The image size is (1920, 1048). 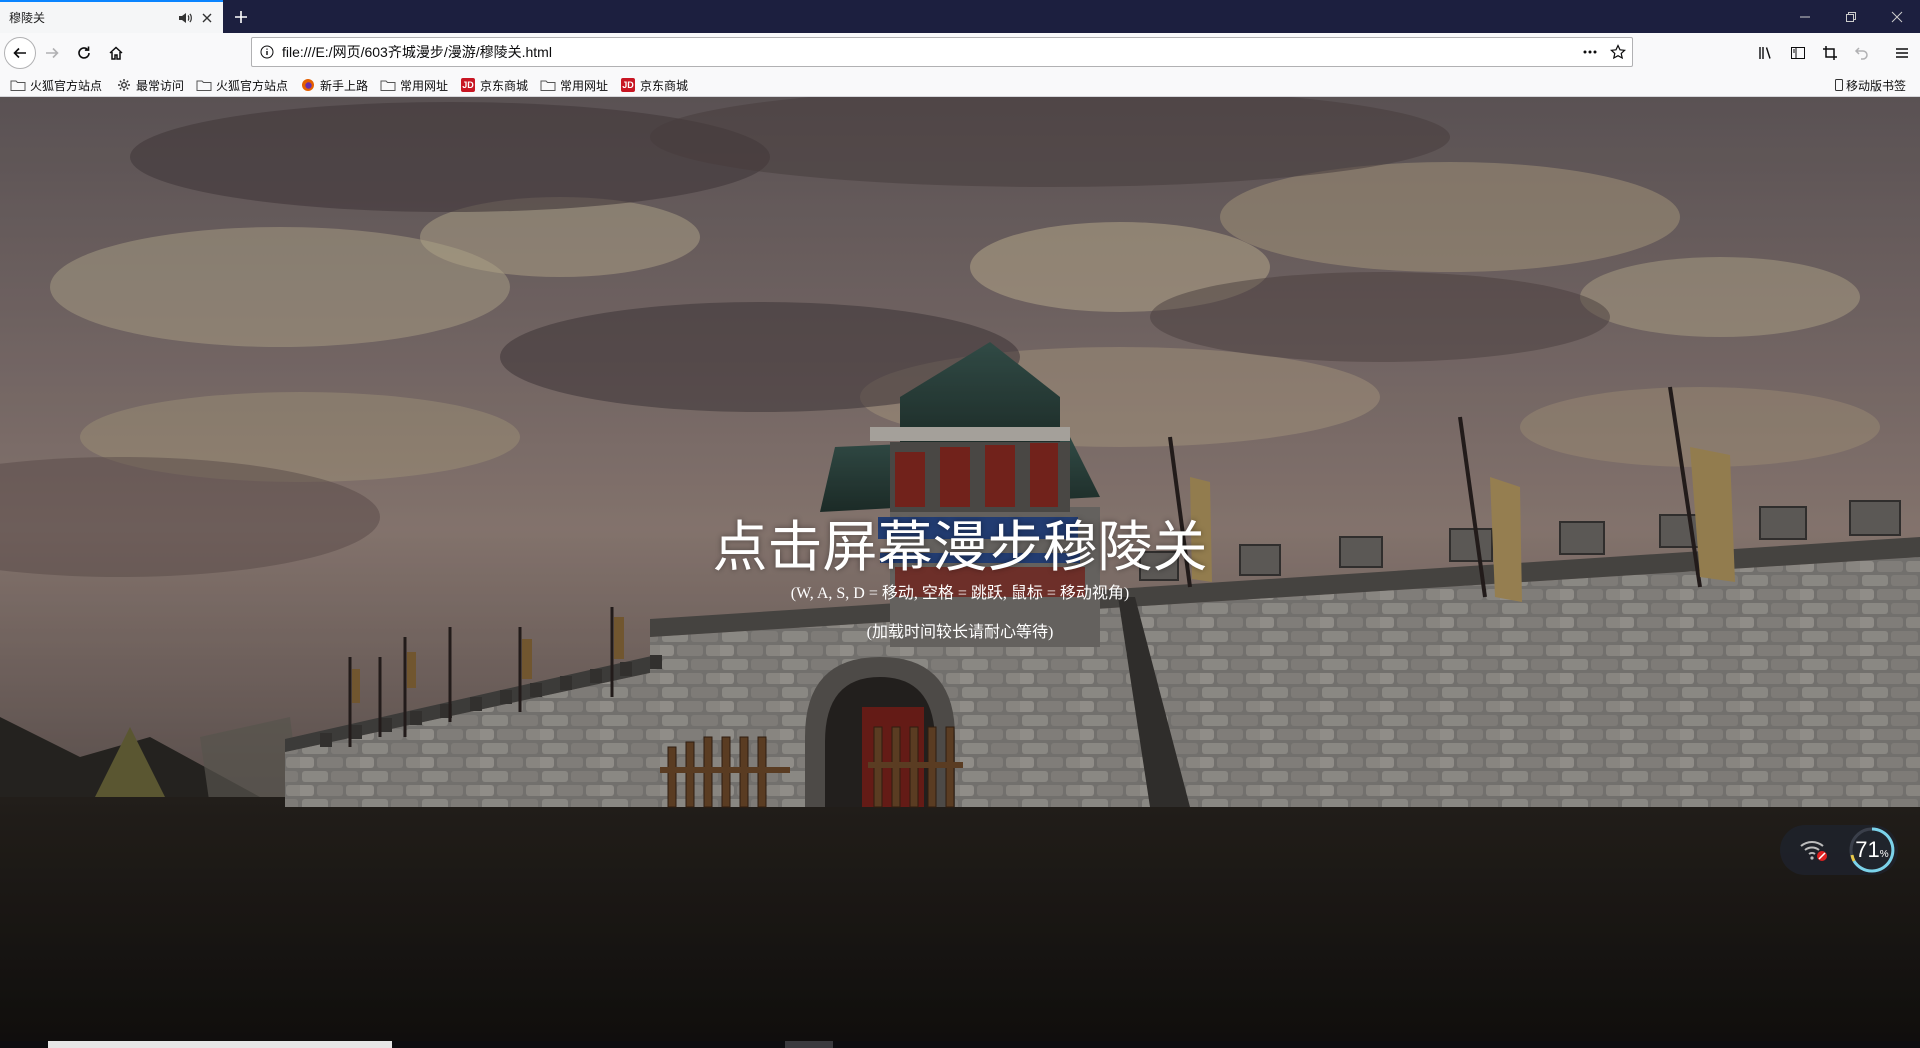 I want to click on bookmark-item: 新手上路, so click(x=334, y=85).